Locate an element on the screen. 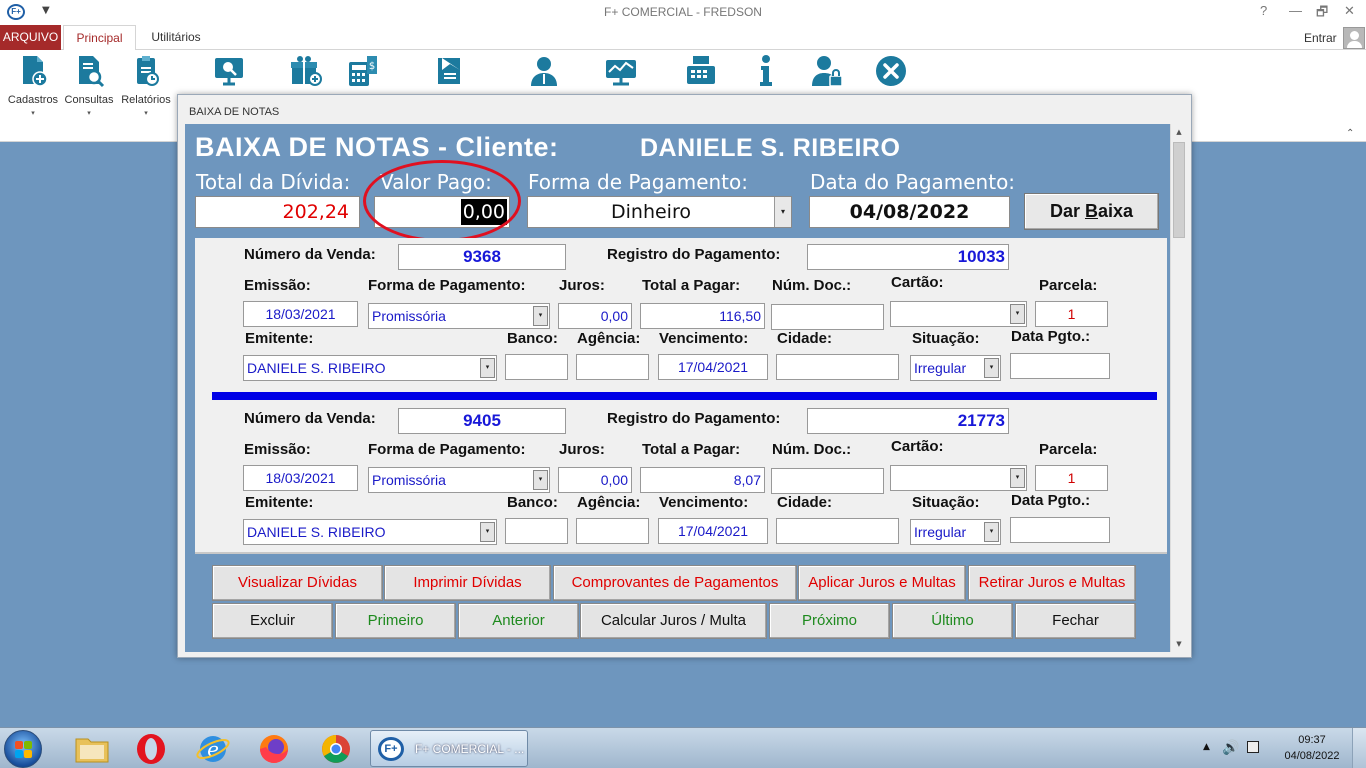  chrome-button is located at coordinates (336, 749).